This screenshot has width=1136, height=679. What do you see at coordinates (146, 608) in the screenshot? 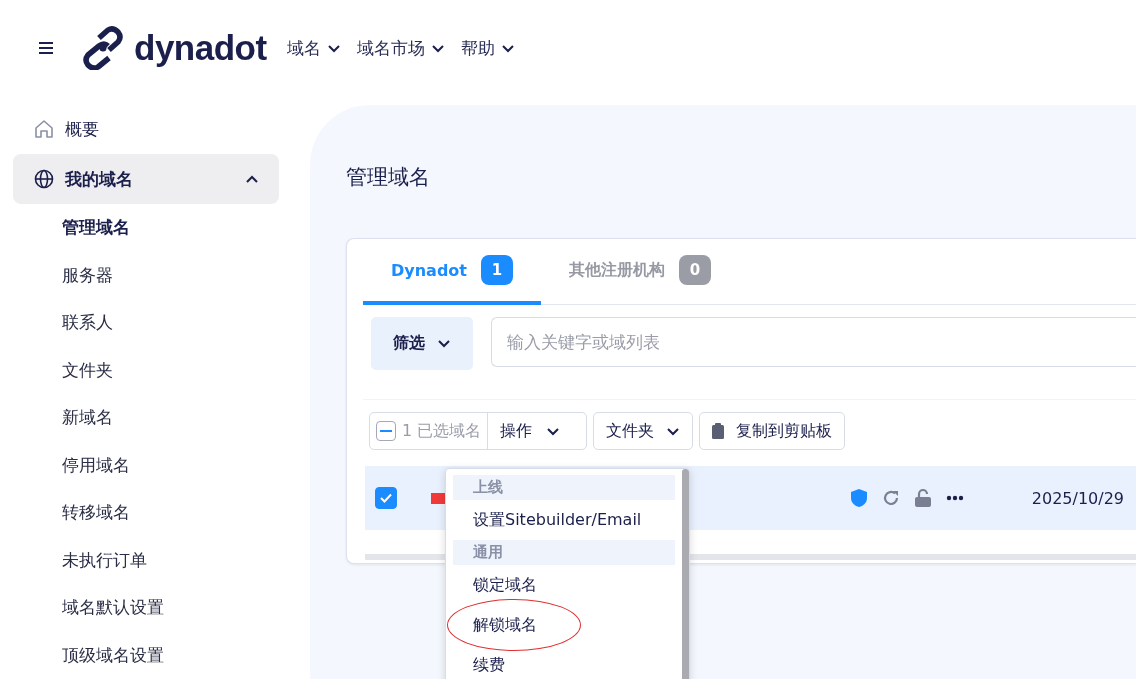
I see `sidebar-subitem: 域名默认设置` at bounding box center [146, 608].